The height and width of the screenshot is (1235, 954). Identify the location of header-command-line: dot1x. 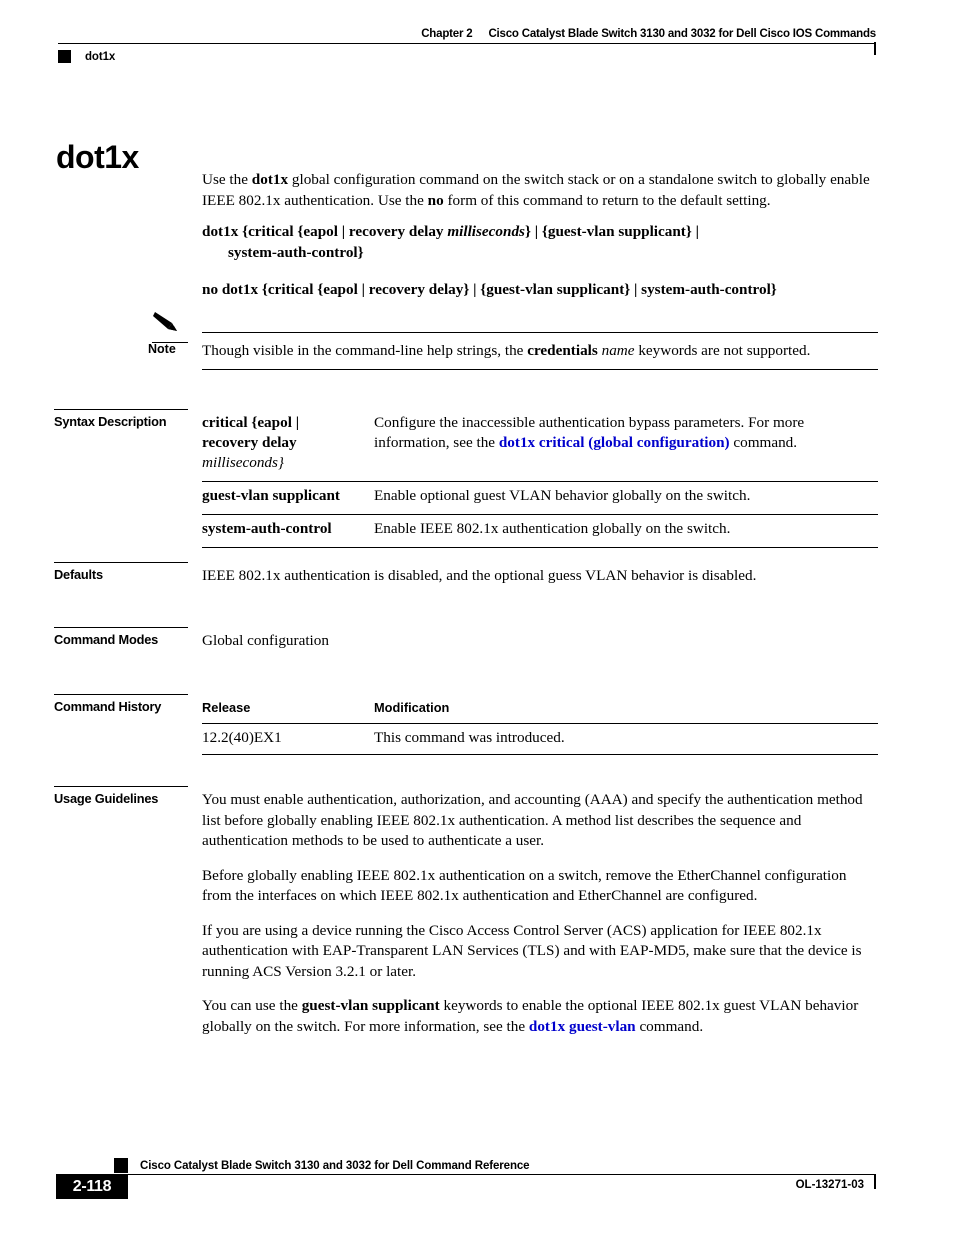
(467, 56).